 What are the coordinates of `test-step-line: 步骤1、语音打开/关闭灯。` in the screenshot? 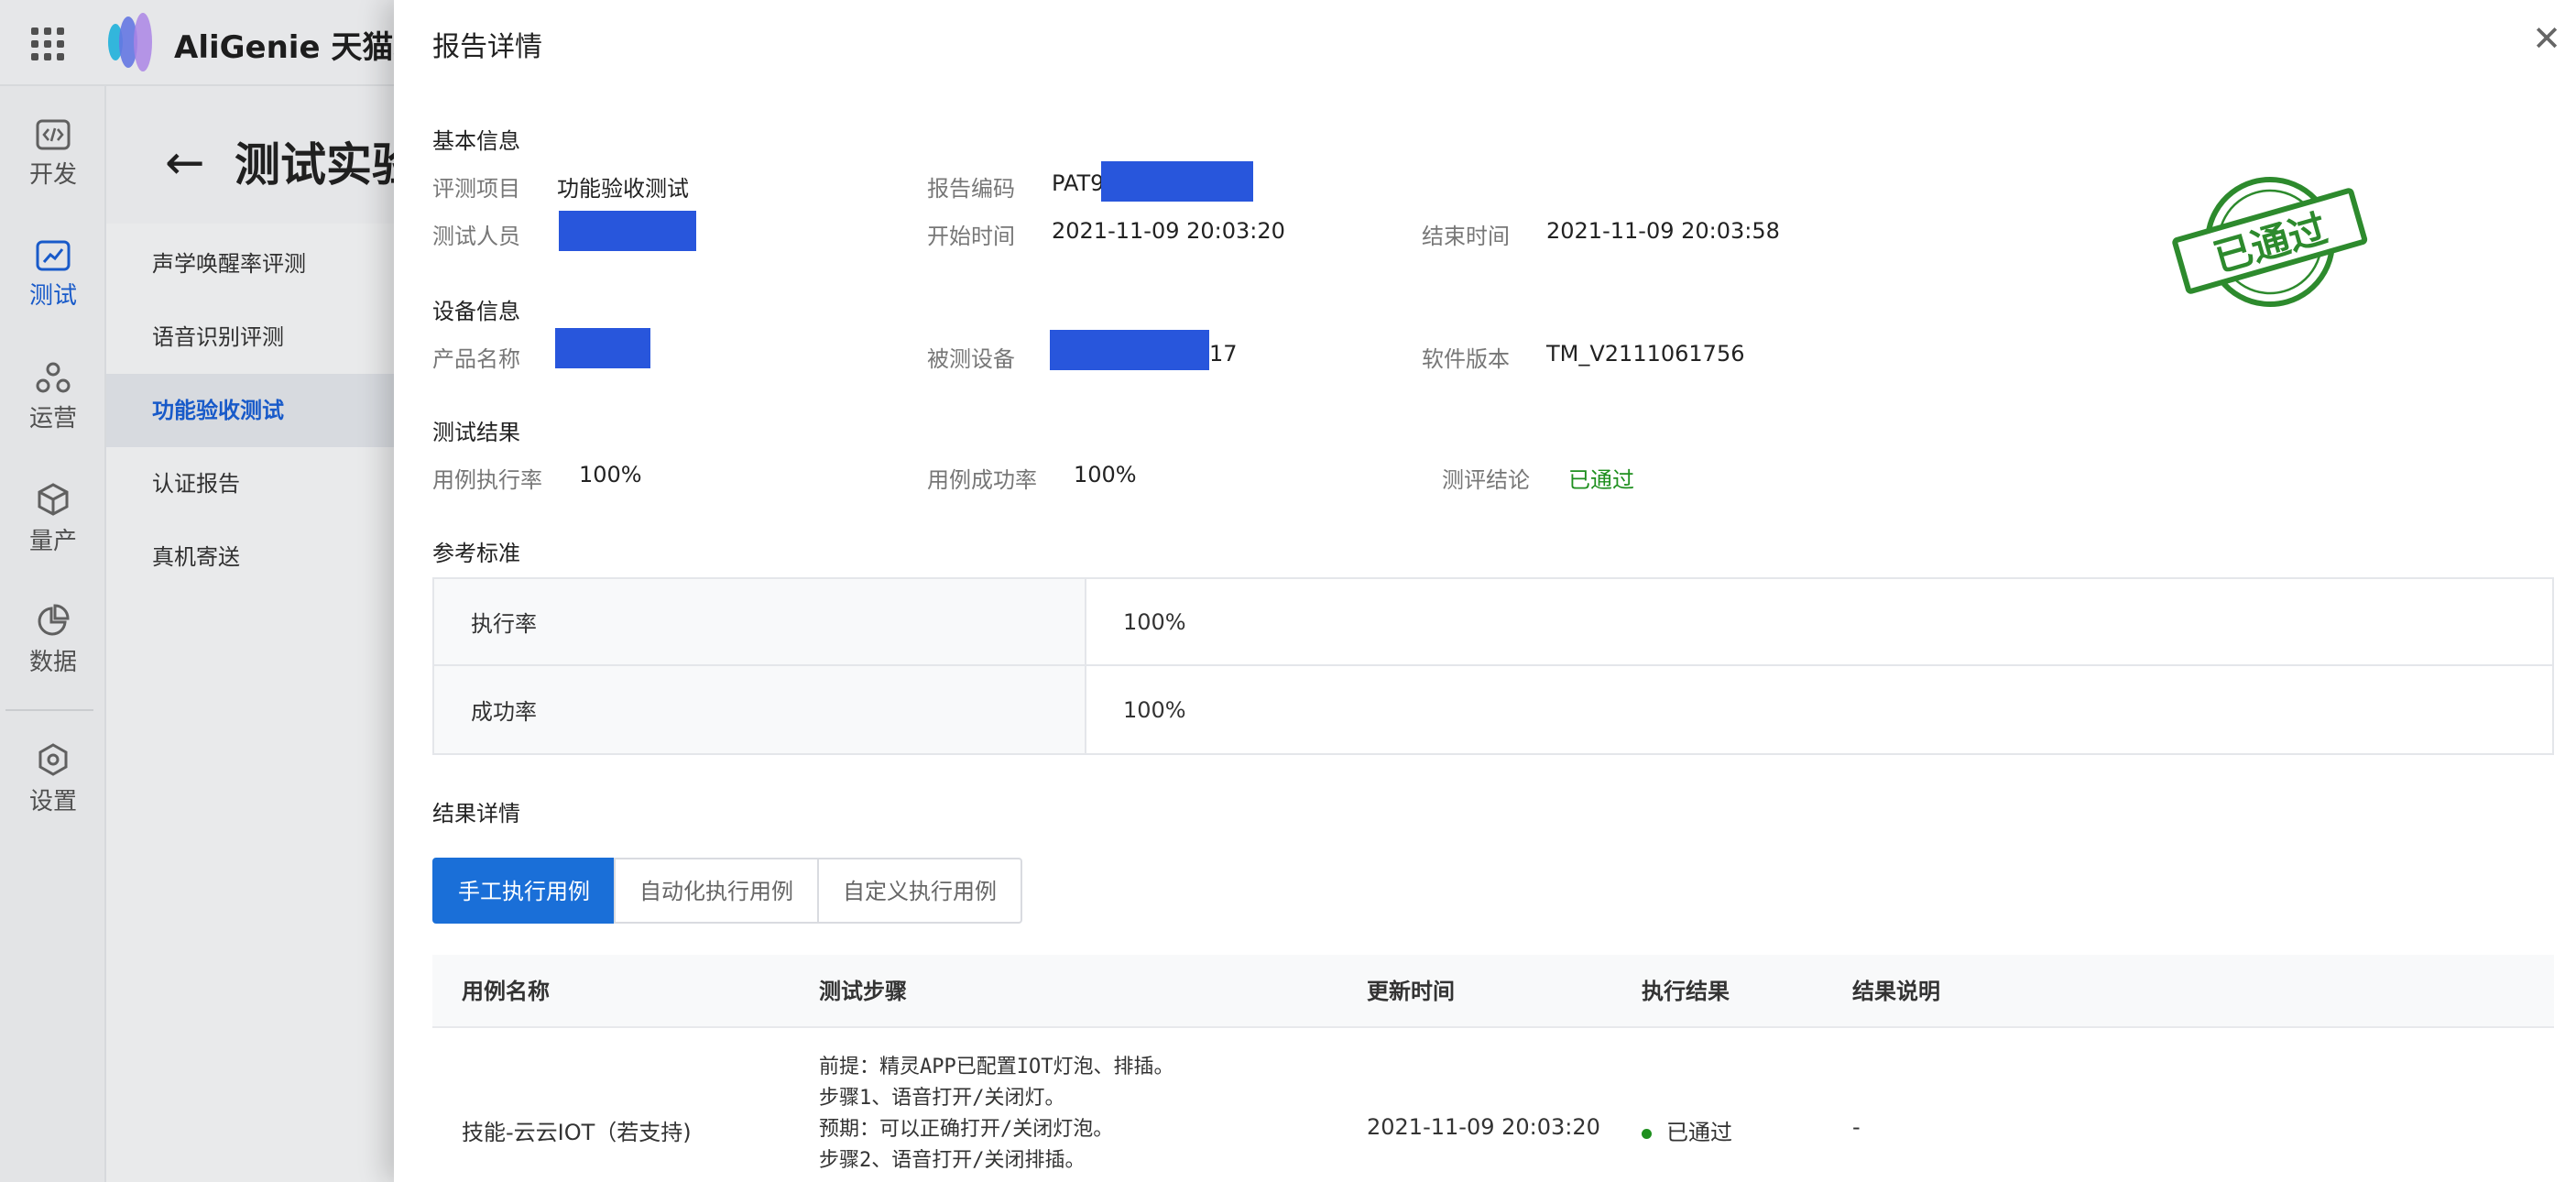 It's located at (942, 1098).